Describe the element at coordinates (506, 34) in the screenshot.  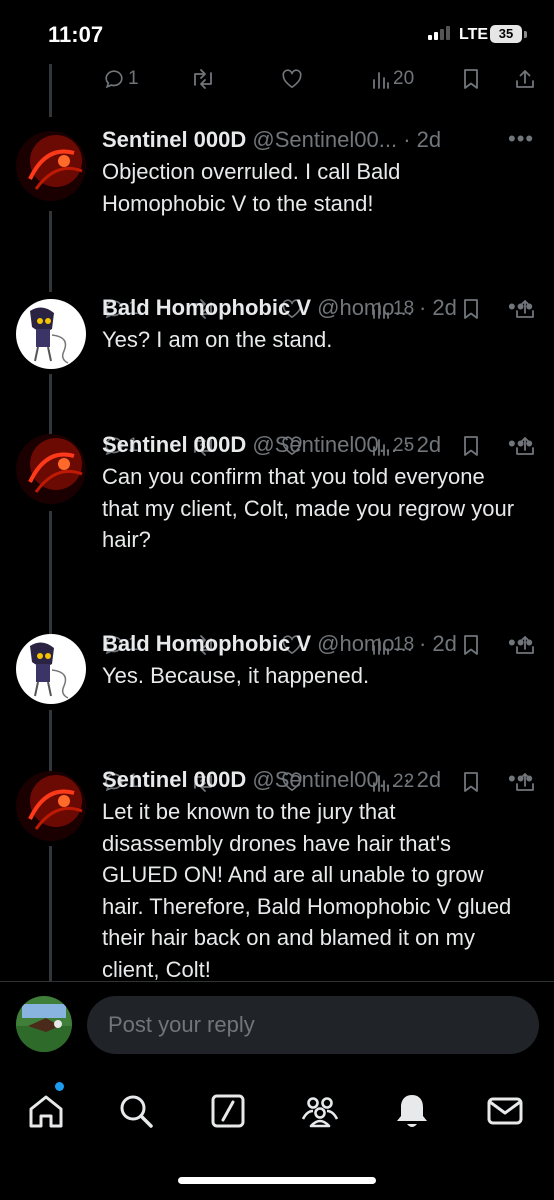
I see `battery-icon: 35` at that location.